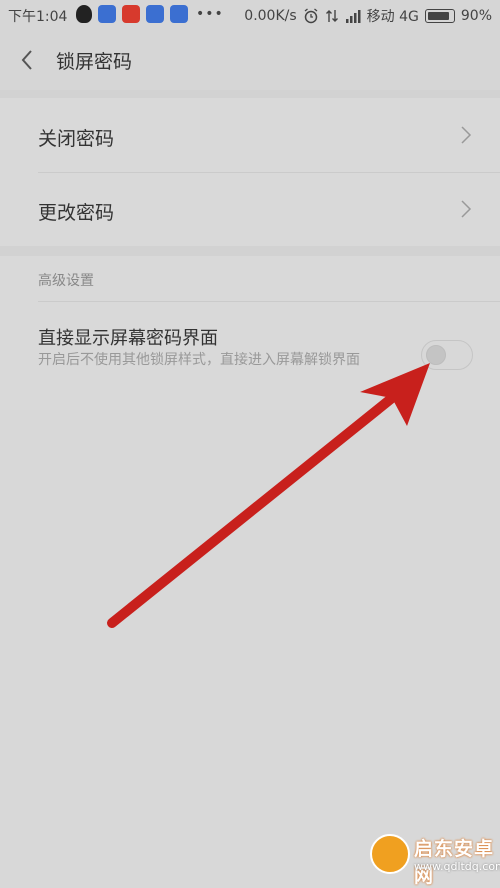  I want to click on status-right: 0.00K/s 移动 4G 90%, so click(368, 16).